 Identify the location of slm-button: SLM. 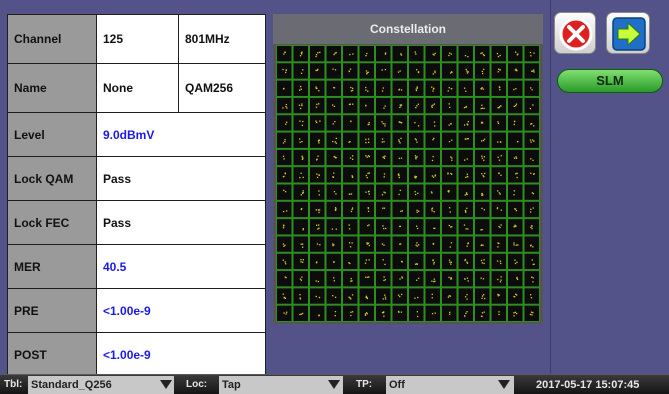
(610, 81).